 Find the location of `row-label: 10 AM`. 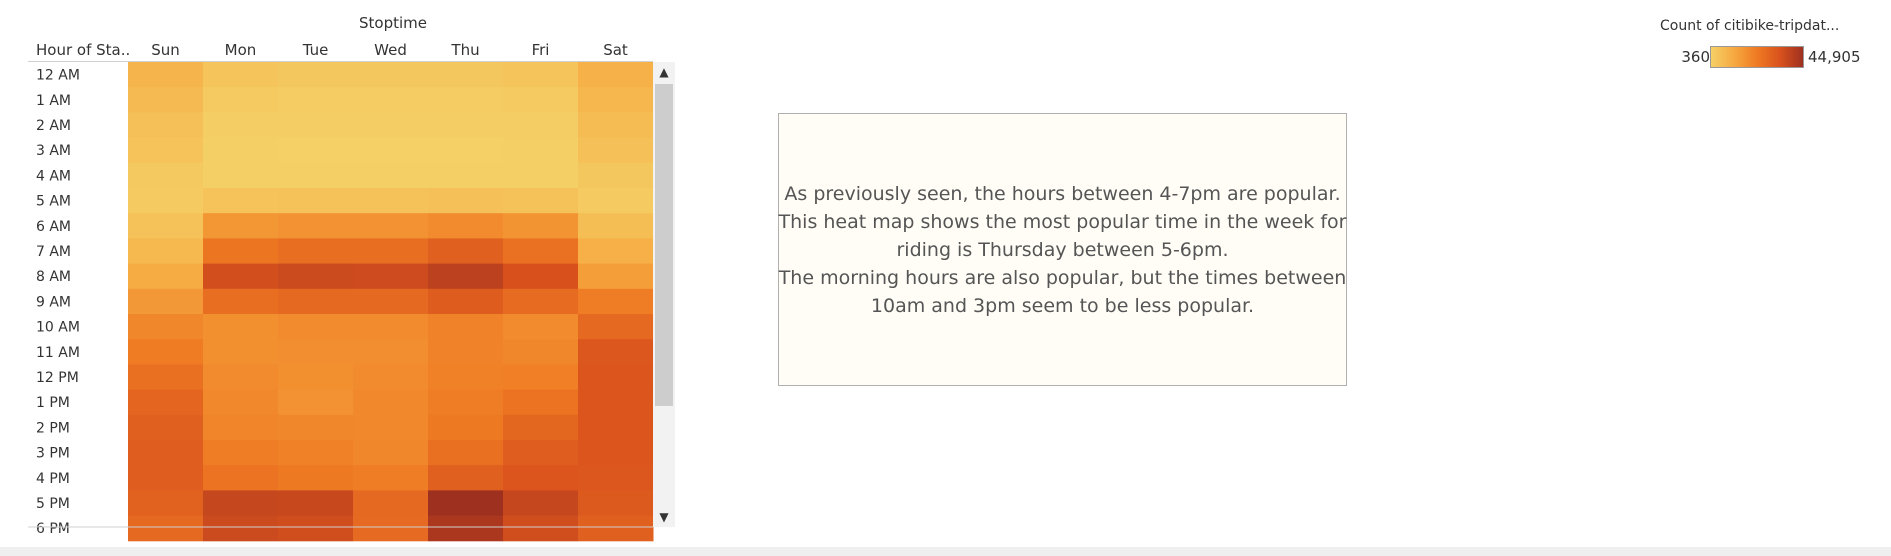

row-label: 10 AM is located at coordinates (58, 328).